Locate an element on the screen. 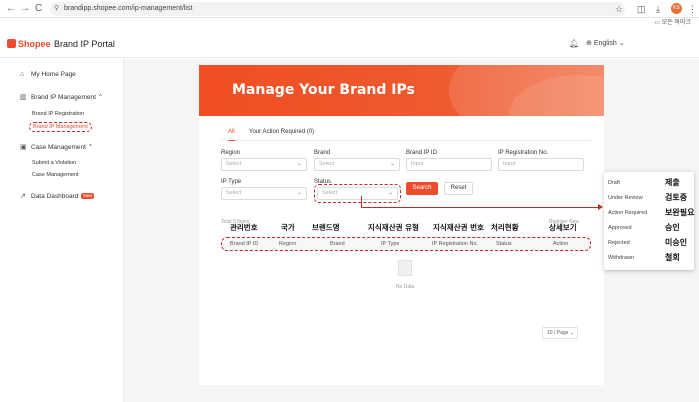  all-bookmarks-label: 모든 북마크 is located at coordinates (676, 23).